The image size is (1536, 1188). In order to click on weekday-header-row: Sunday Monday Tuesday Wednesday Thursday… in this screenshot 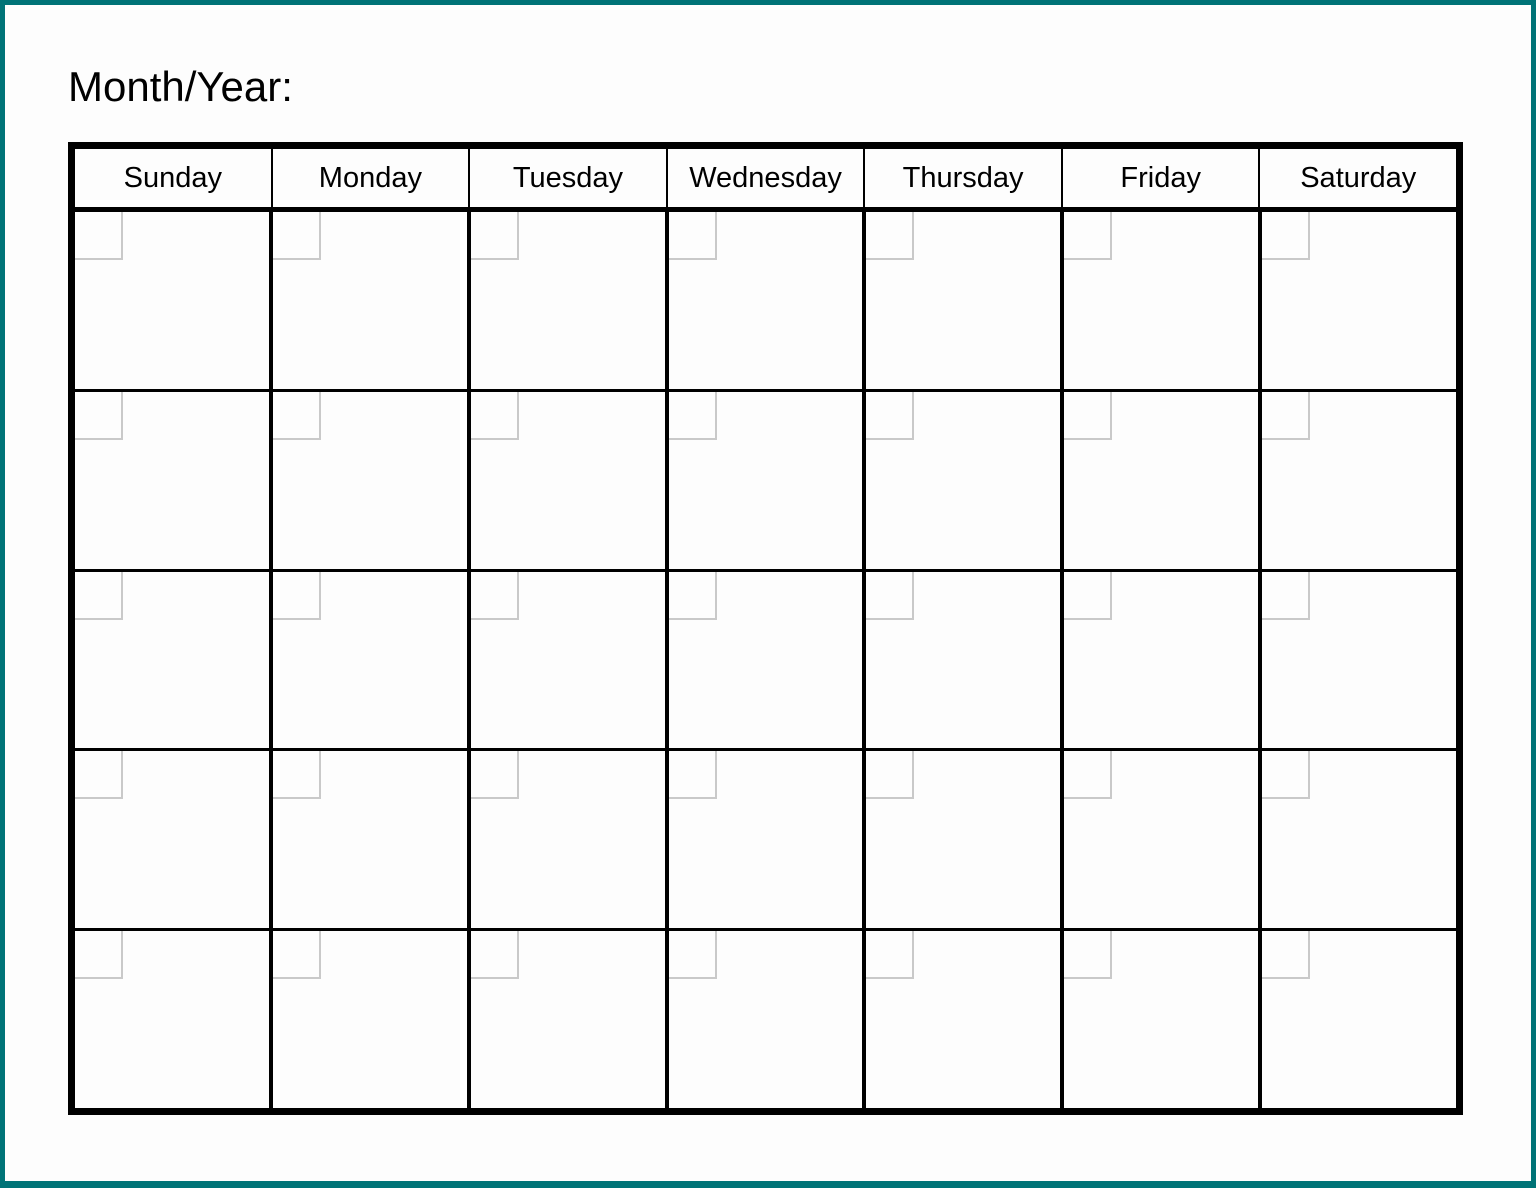, I will do `click(765, 180)`.